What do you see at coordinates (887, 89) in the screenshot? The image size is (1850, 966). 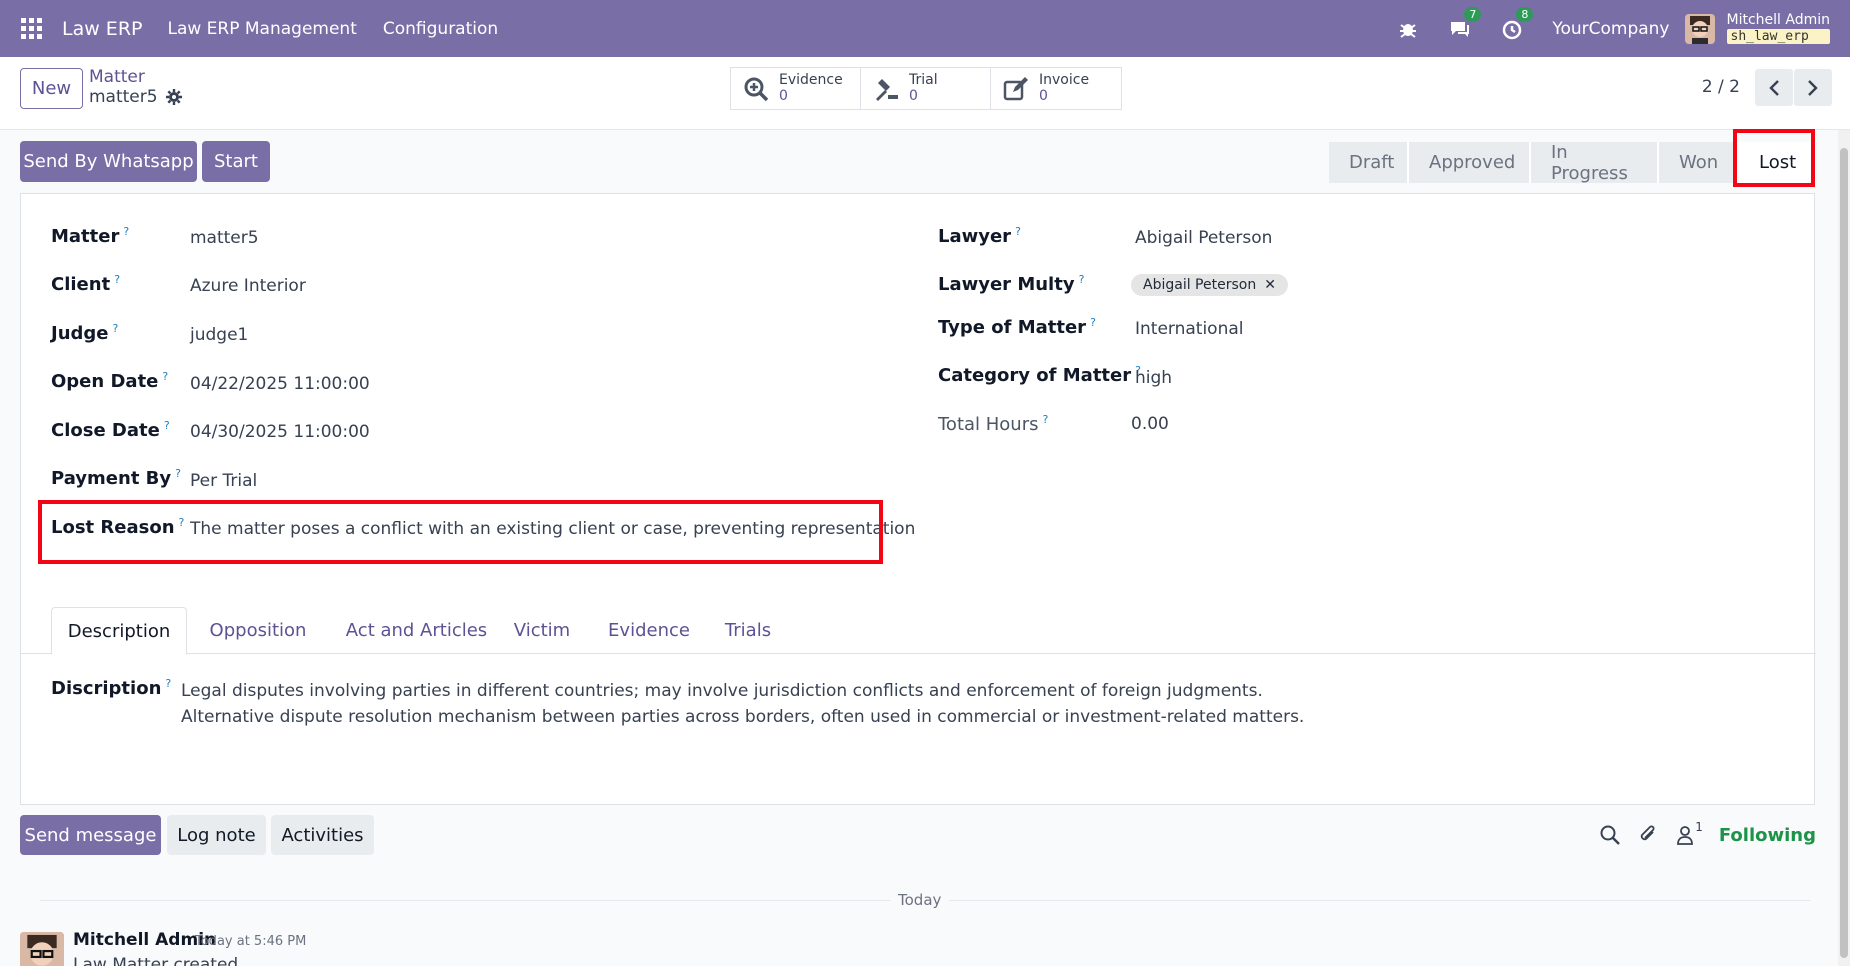 I see `gavel-icon` at bounding box center [887, 89].